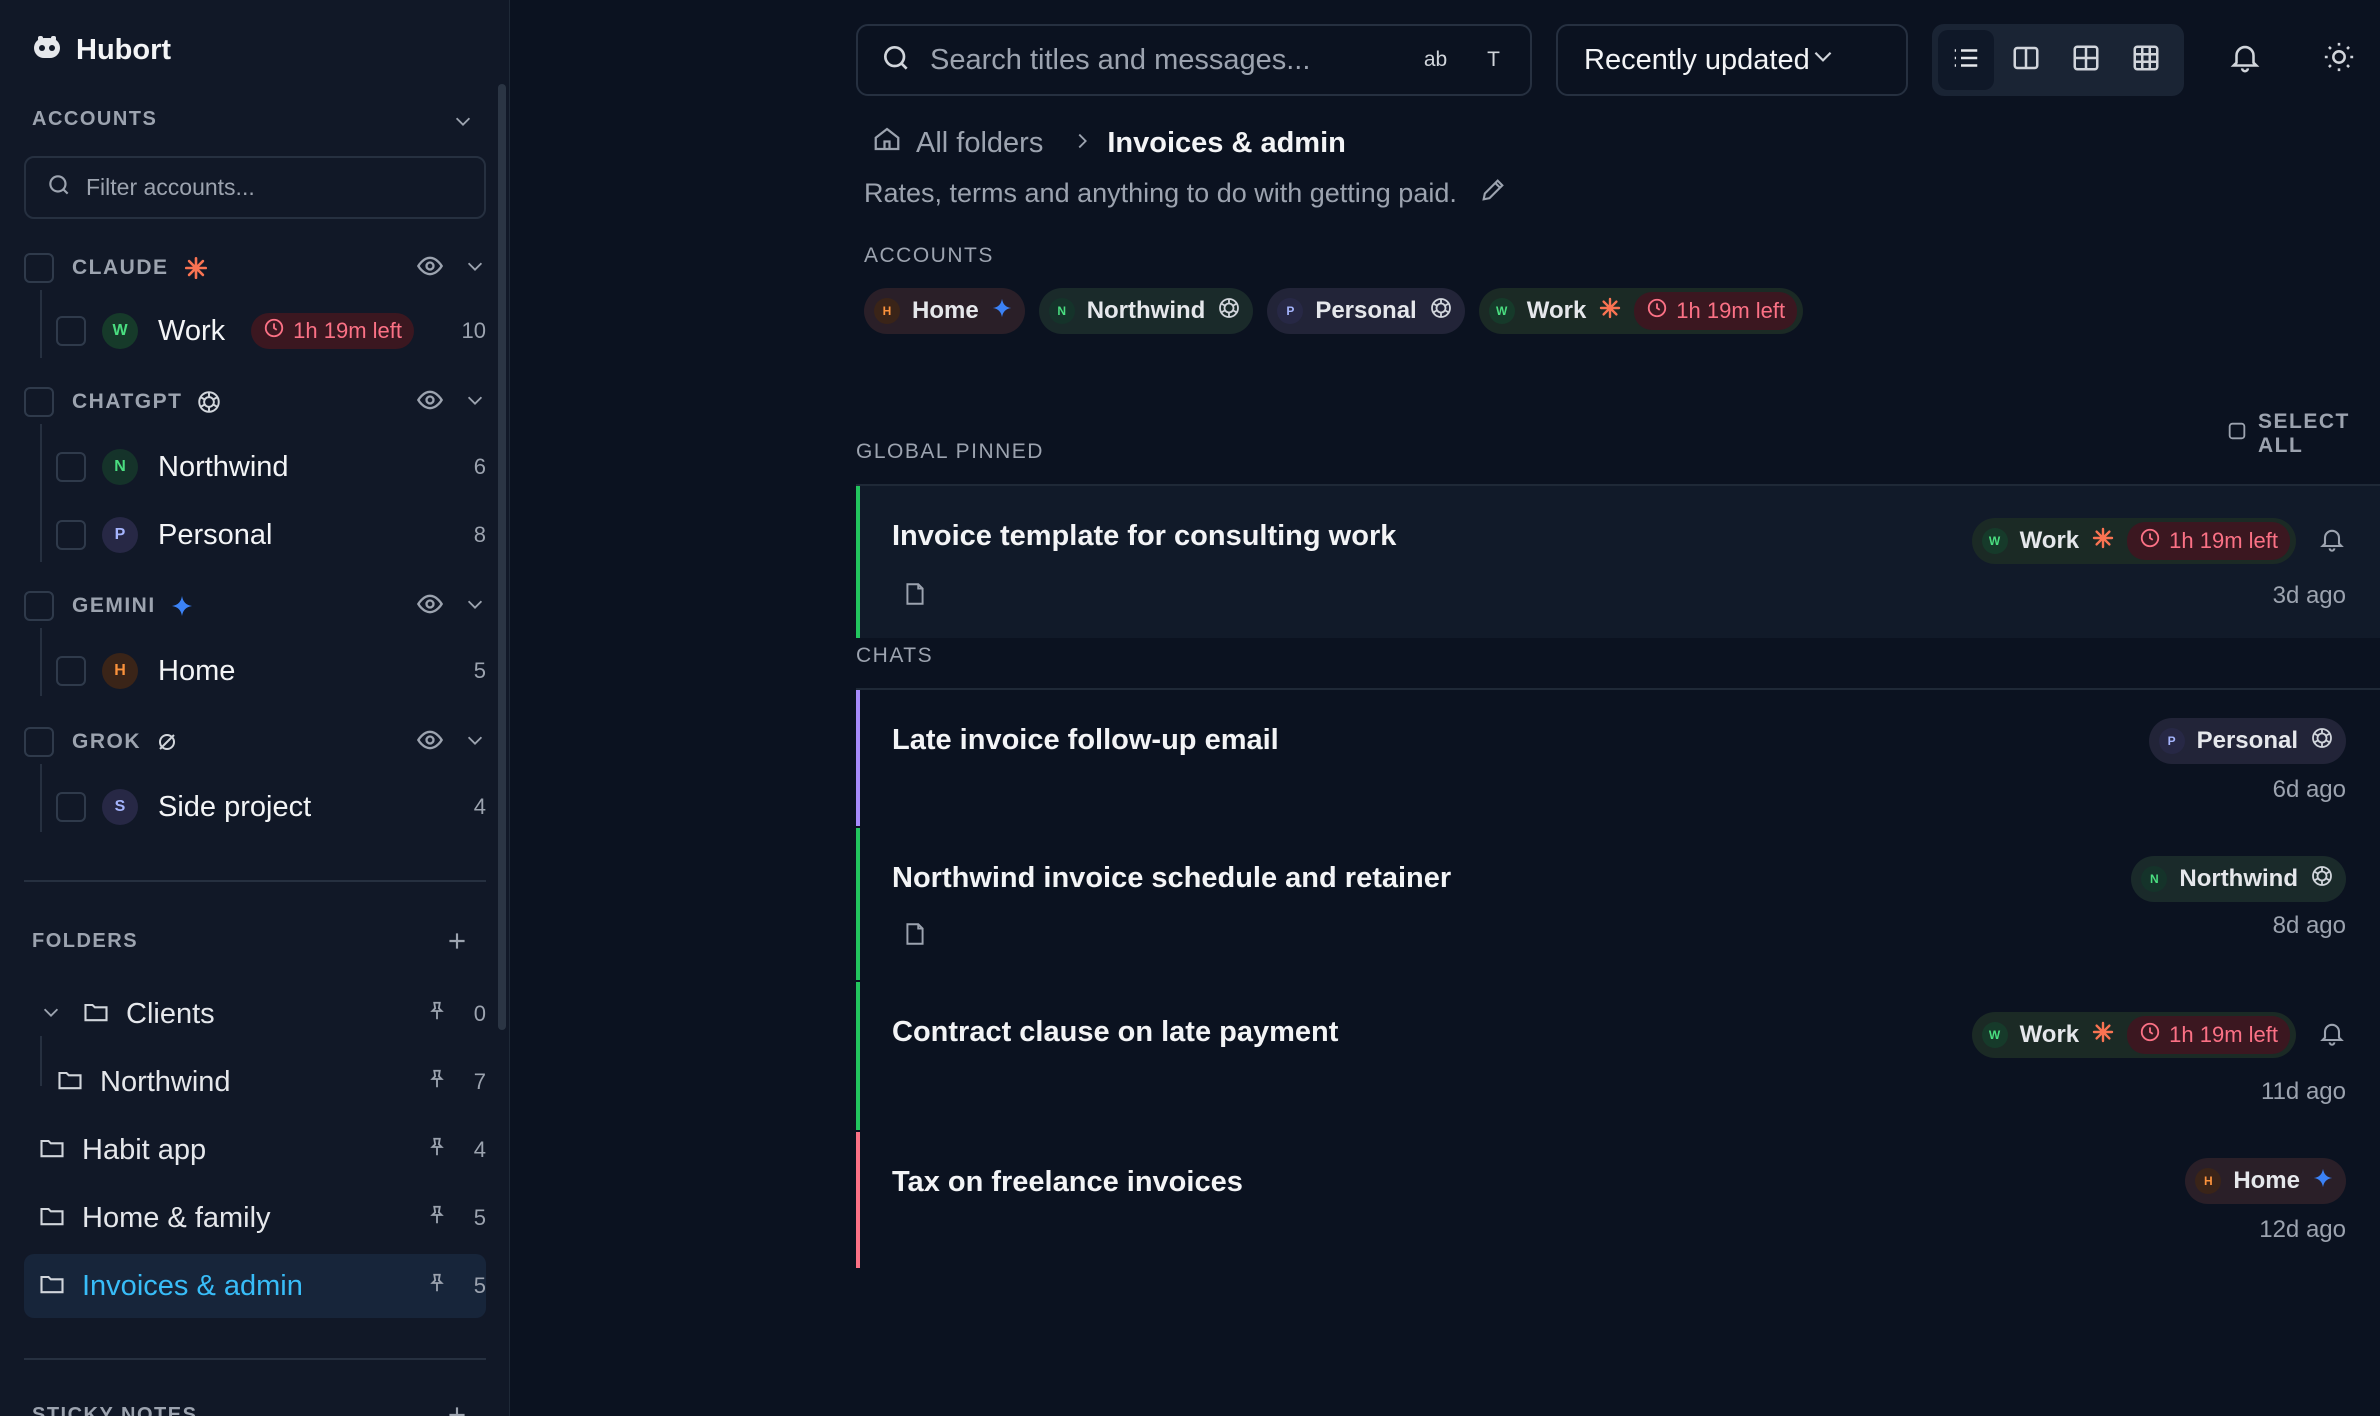 The height and width of the screenshot is (1416, 2380). Describe the element at coordinates (101, 50) in the screenshot. I see `brand: Hubort` at that location.